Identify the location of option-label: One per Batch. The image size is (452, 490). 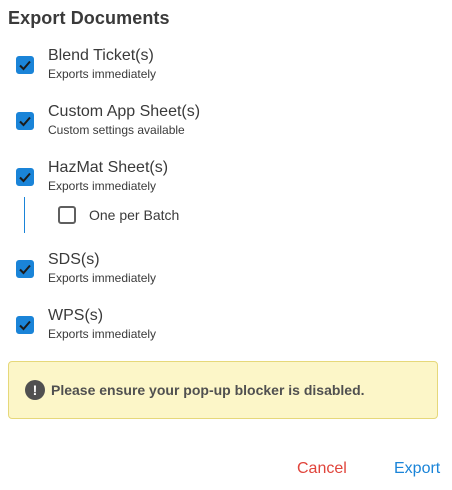
(134, 215).